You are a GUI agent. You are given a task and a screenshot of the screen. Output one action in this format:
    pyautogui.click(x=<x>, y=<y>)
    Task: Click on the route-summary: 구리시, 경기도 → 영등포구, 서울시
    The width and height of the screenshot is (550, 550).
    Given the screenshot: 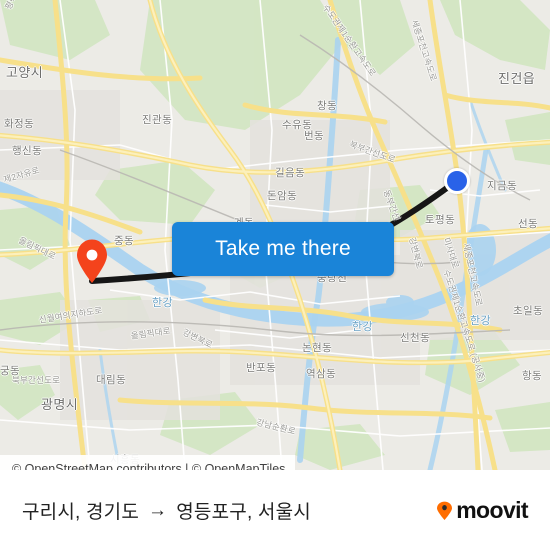 What is the action you would take?
    pyautogui.click(x=166, y=510)
    